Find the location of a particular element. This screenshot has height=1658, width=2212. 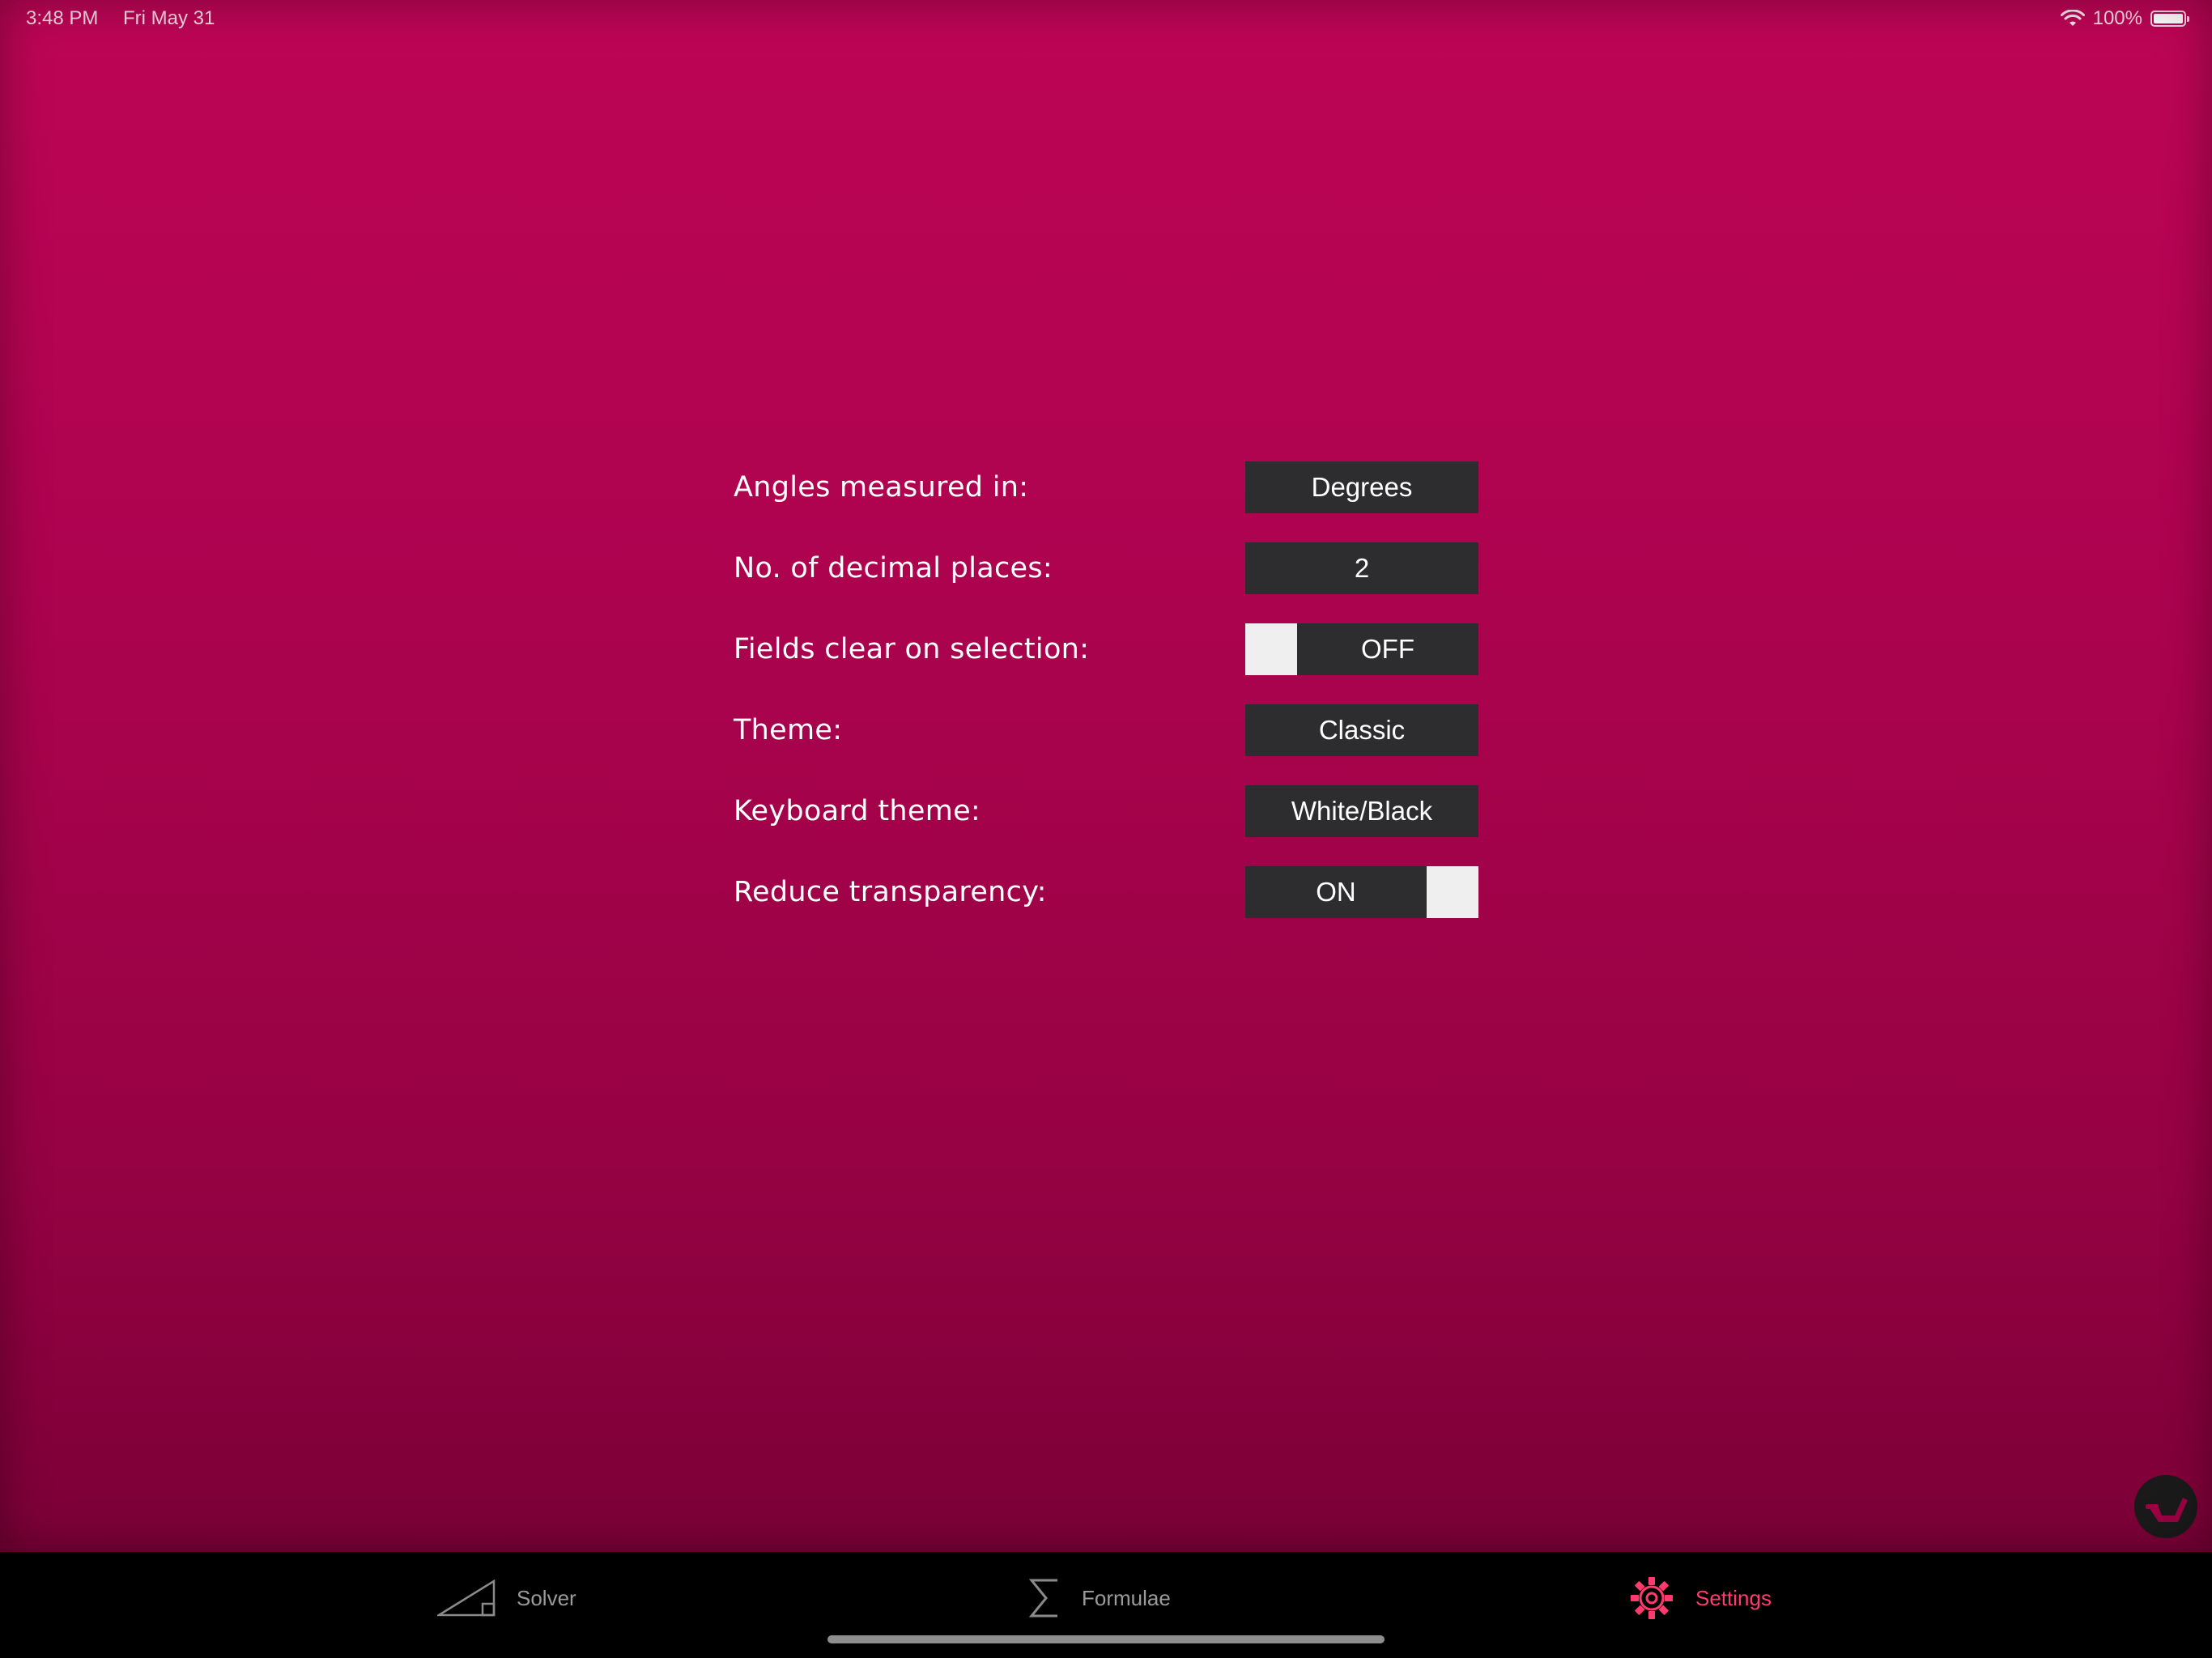

theme-label: Theme: is located at coordinates (789, 730).